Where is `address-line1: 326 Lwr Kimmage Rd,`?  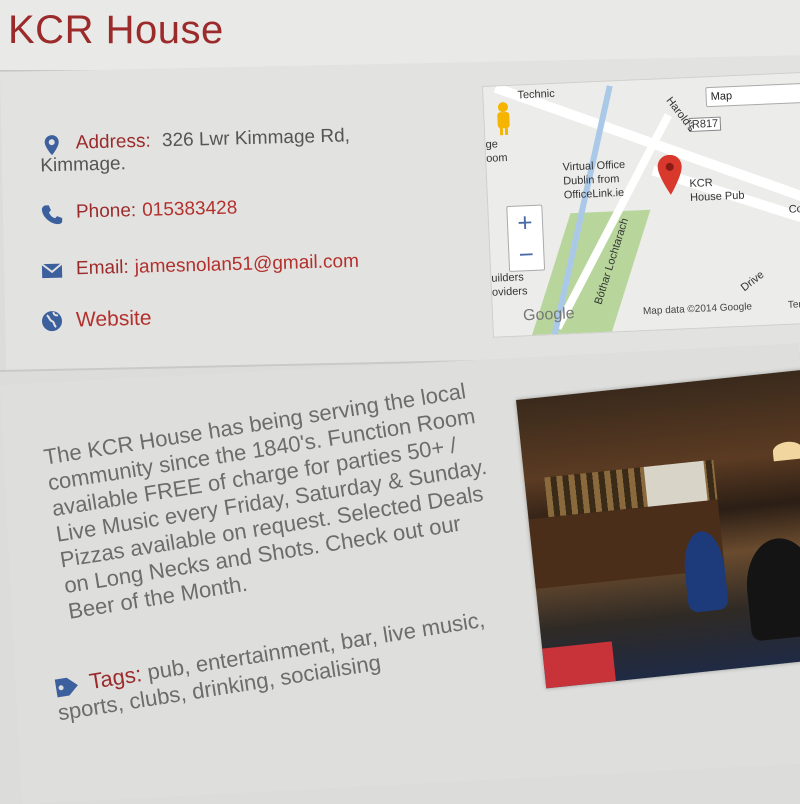
address-line1: 326 Lwr Kimmage Rd, is located at coordinates (256, 138).